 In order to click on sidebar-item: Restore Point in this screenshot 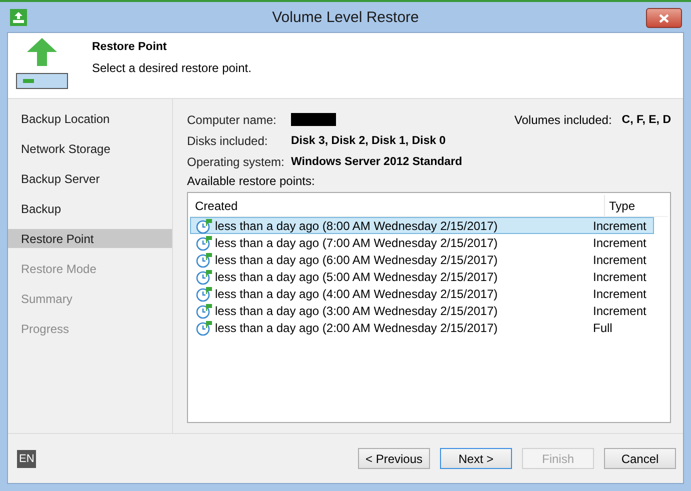, I will do `click(90, 238)`.